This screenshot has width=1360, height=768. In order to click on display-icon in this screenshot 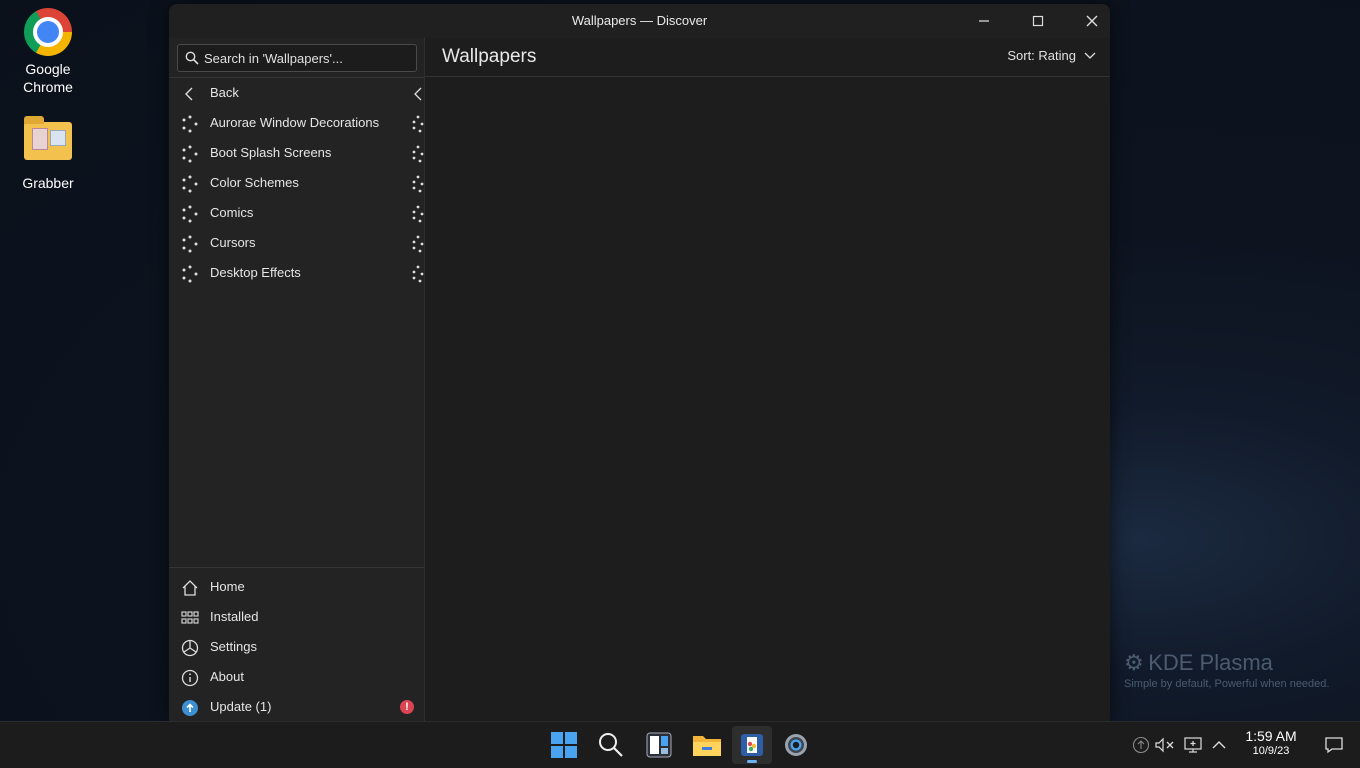, I will do `click(1193, 745)`.